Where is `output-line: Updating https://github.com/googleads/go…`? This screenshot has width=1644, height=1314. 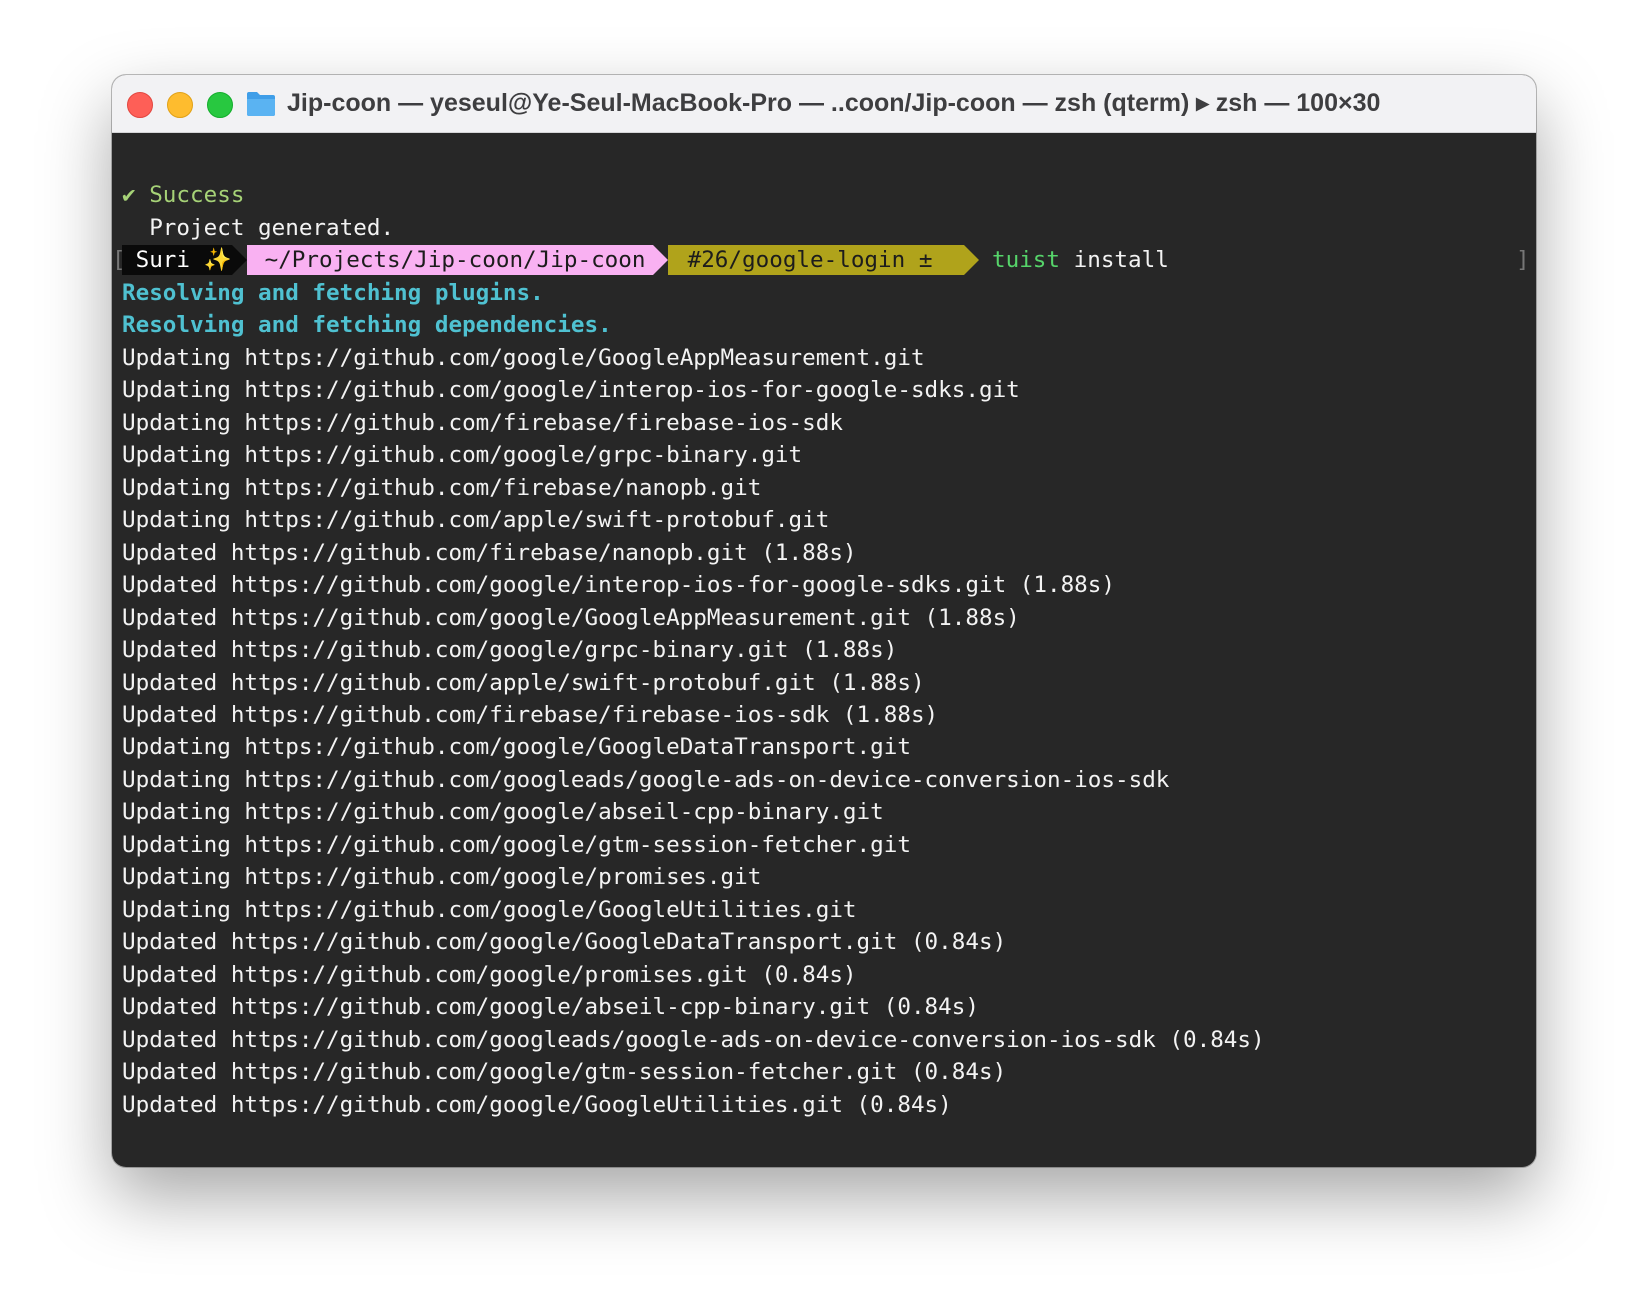
output-line: Updating https://github.com/googleads/go… is located at coordinates (646, 780).